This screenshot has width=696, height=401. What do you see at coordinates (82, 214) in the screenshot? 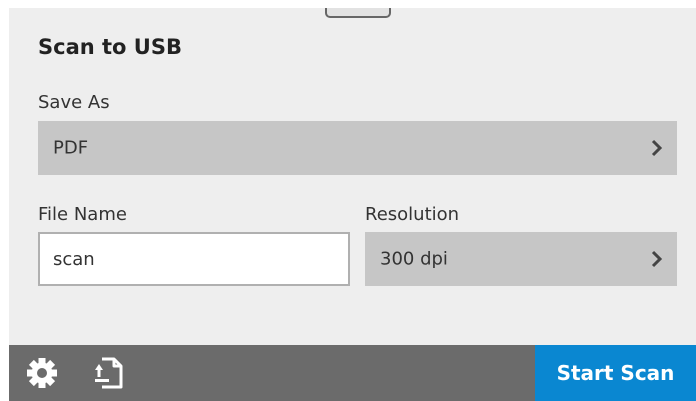
I see `file-name-label: File Name` at bounding box center [82, 214].